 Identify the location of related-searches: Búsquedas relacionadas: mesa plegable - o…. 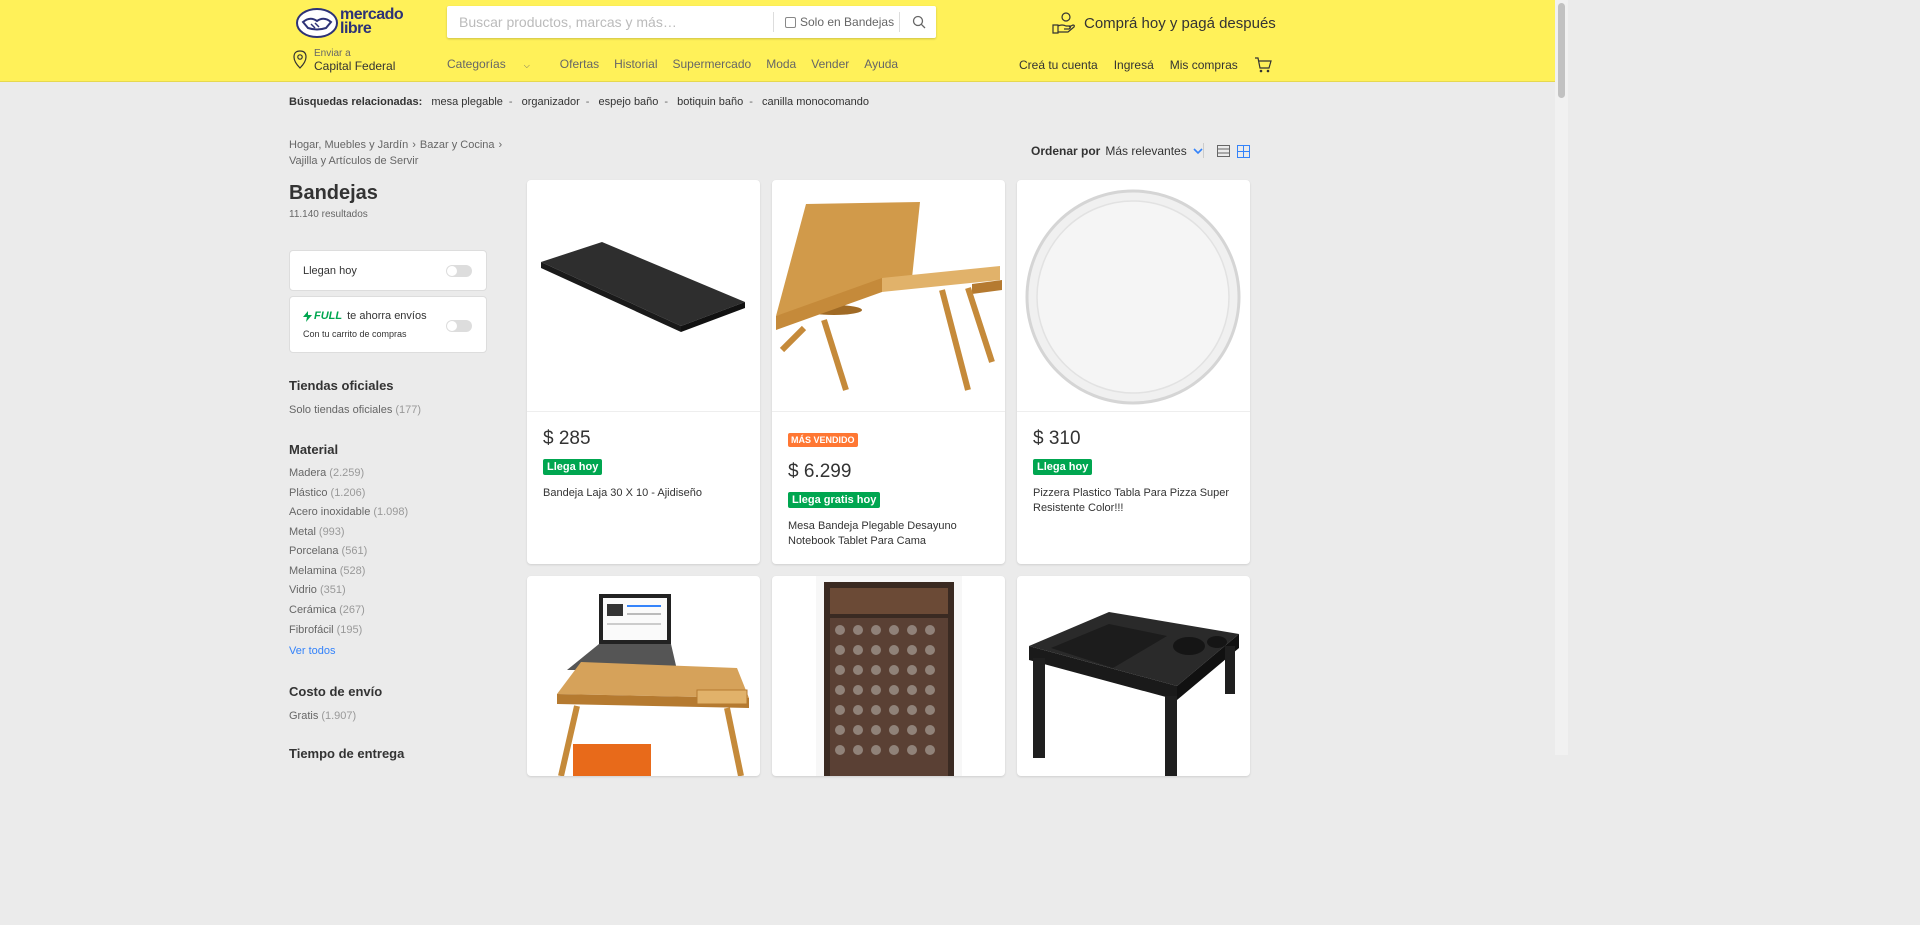
(579, 102).